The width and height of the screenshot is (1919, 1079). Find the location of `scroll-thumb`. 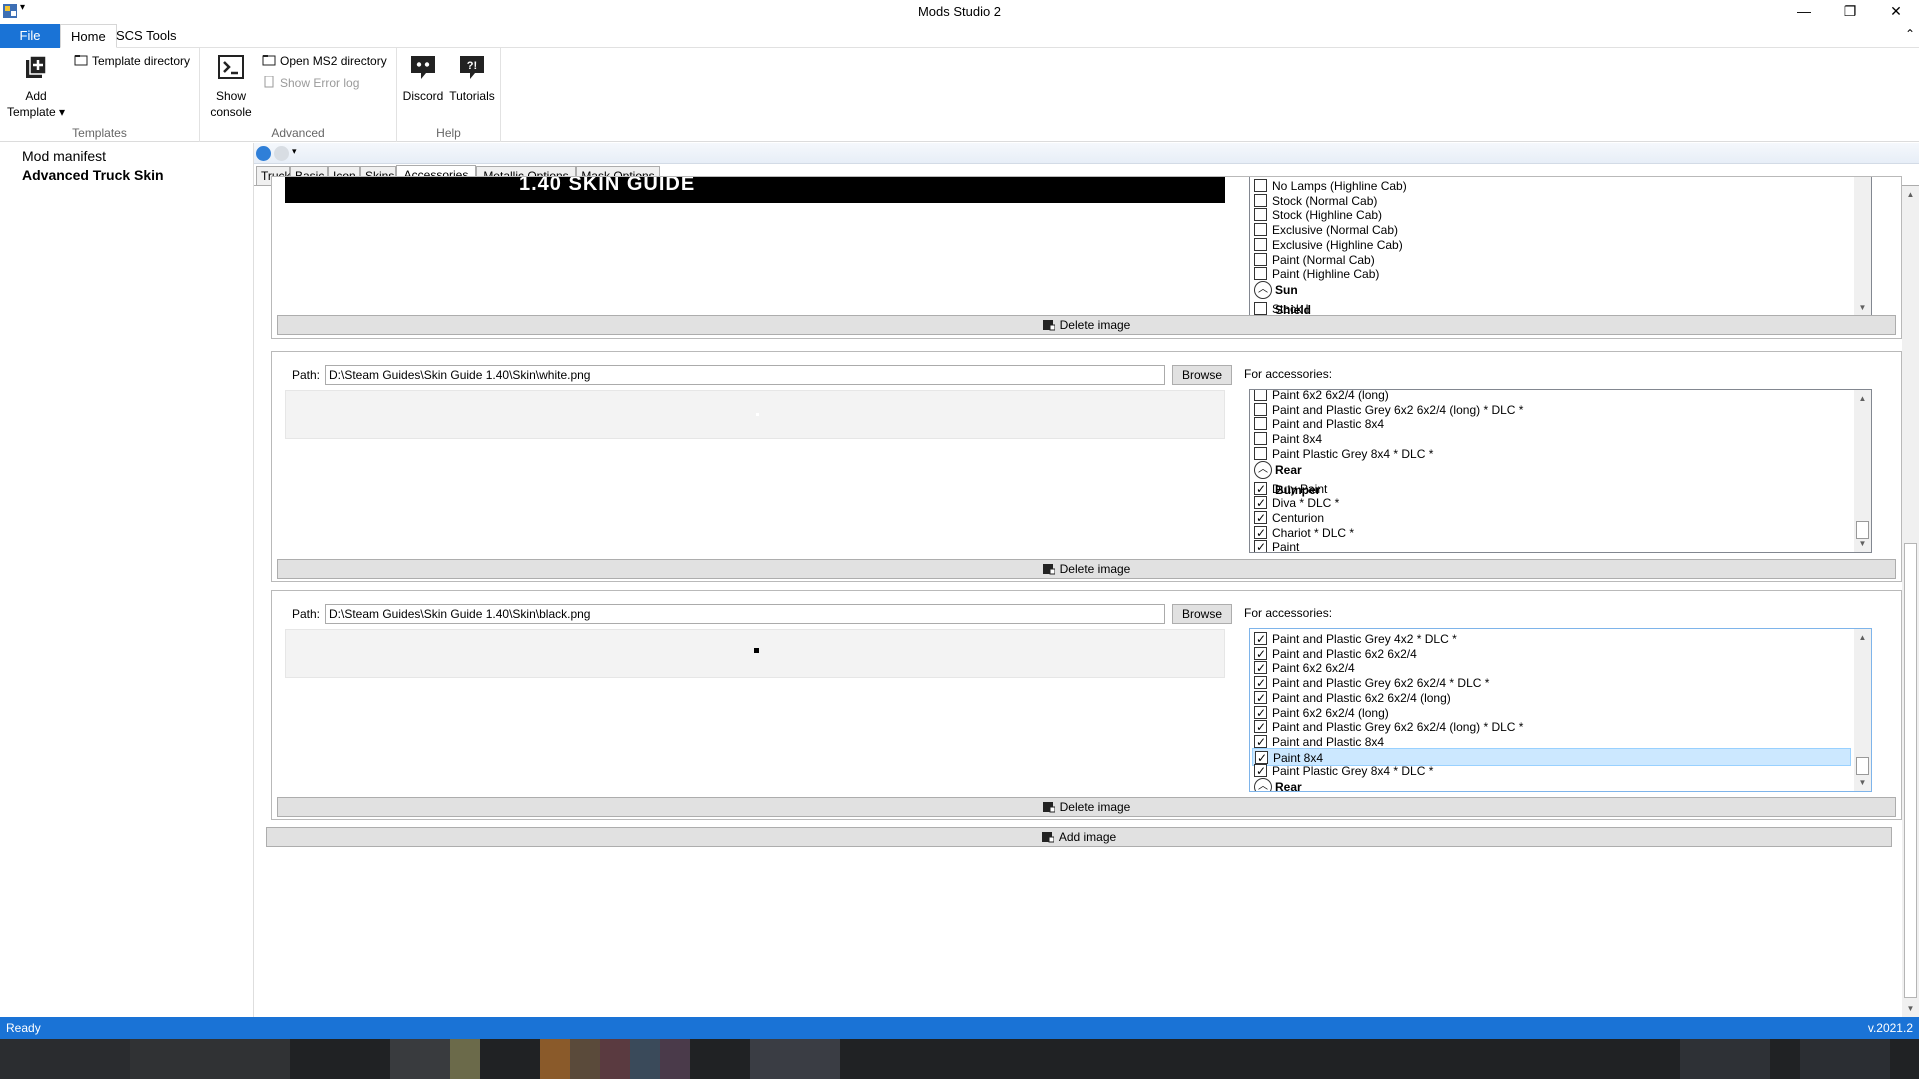

scroll-thumb is located at coordinates (1862, 766).